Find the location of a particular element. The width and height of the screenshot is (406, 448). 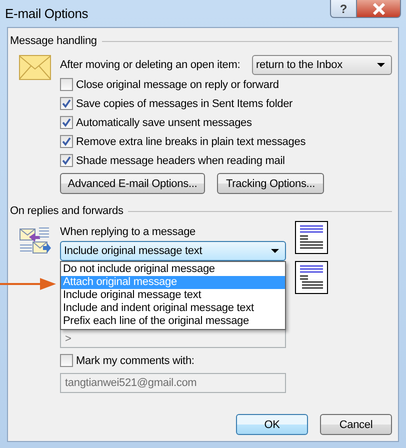

close-icon is located at coordinates (379, 8).